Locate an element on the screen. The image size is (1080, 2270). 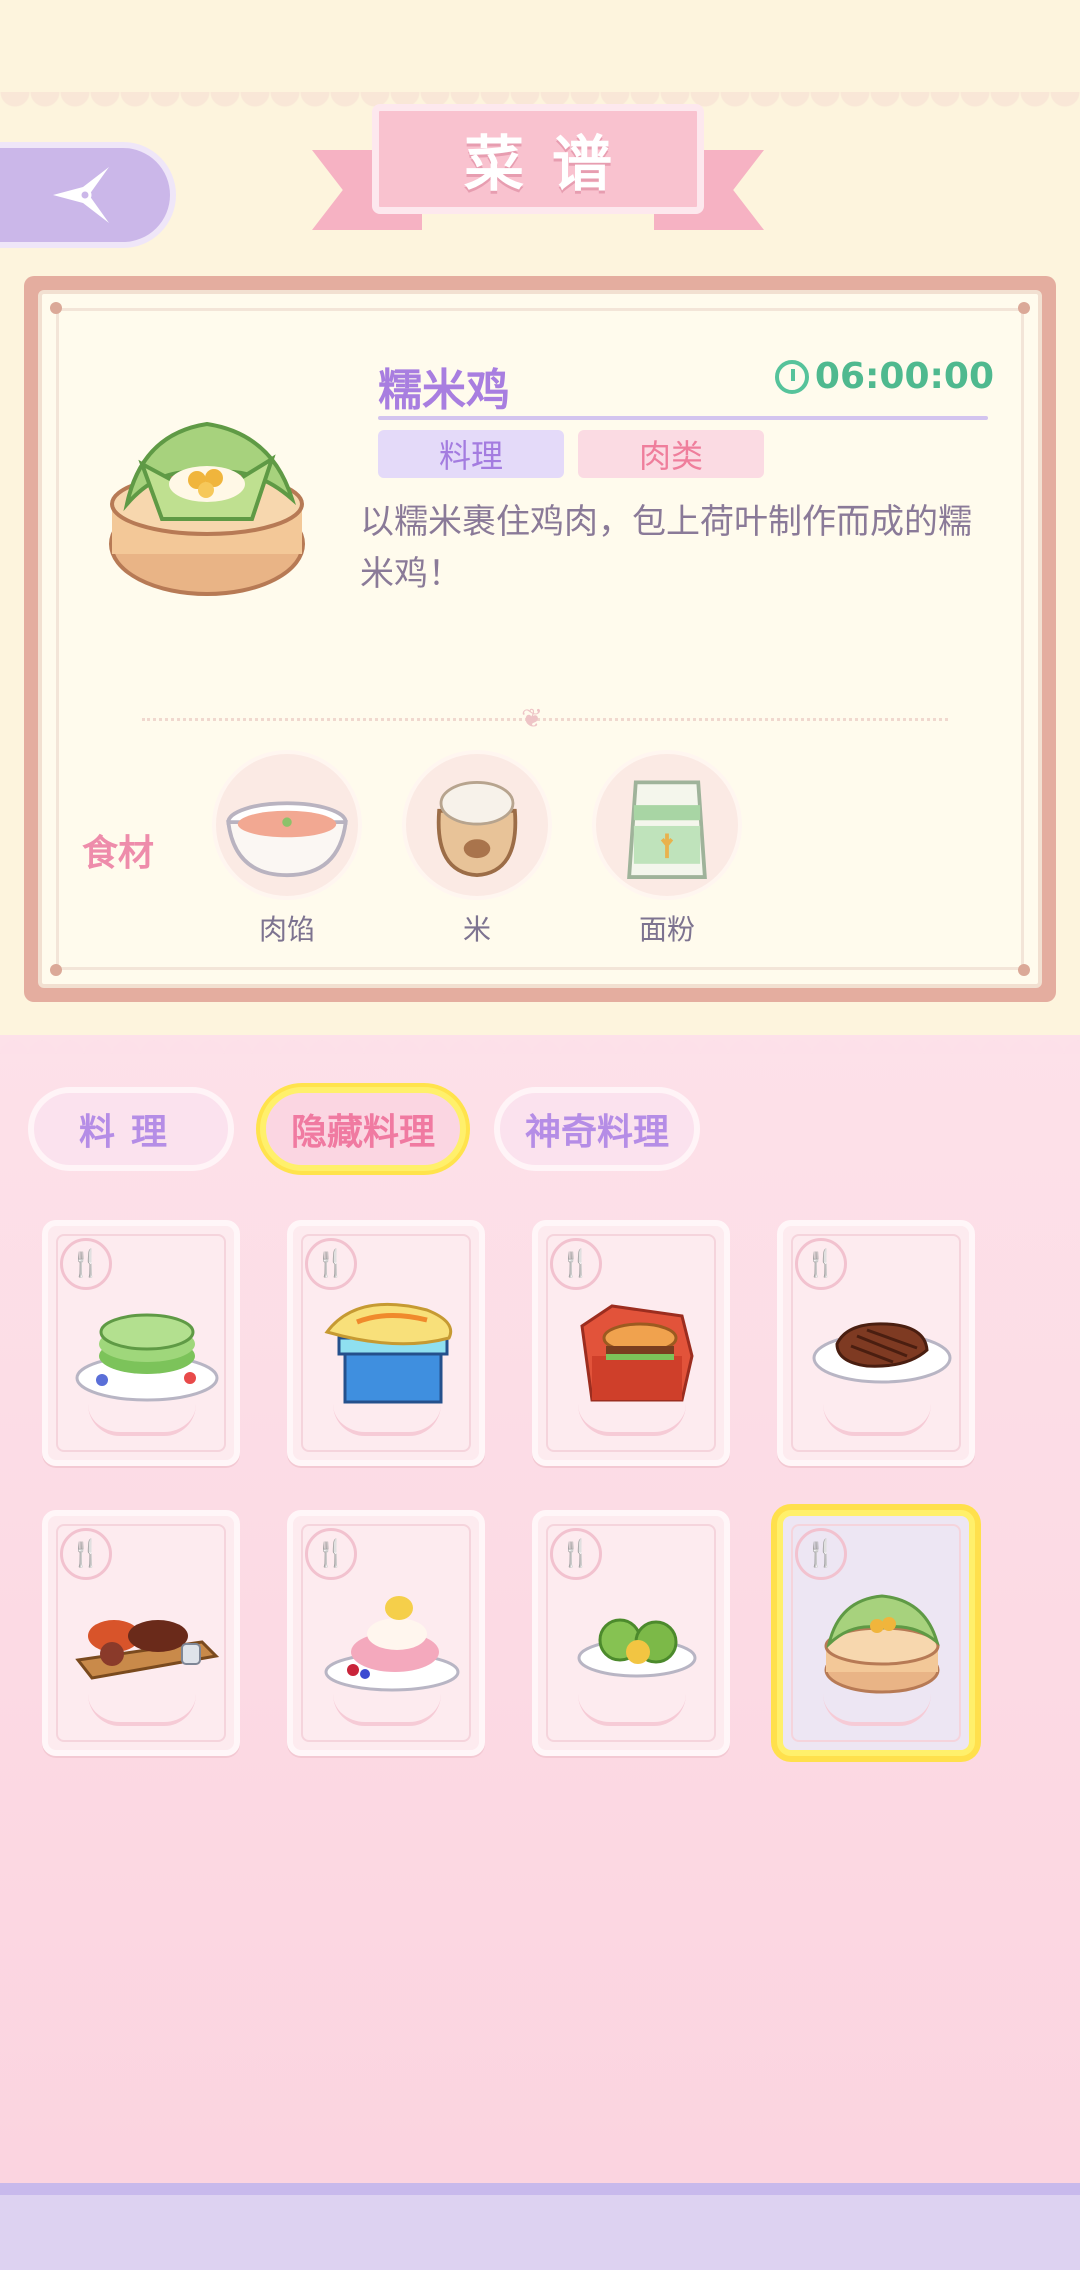
bottom-lace-trim is located at coordinates (540, 1041).